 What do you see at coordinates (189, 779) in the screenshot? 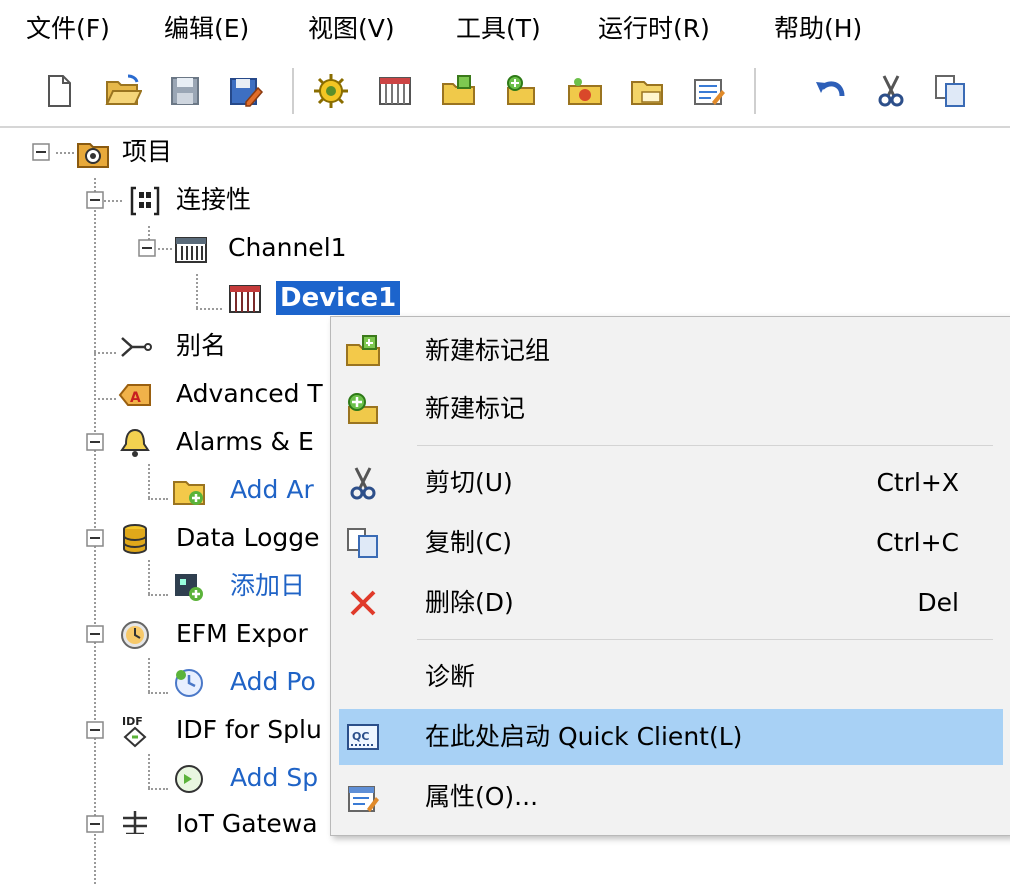
I see `add-splunk-icon` at bounding box center [189, 779].